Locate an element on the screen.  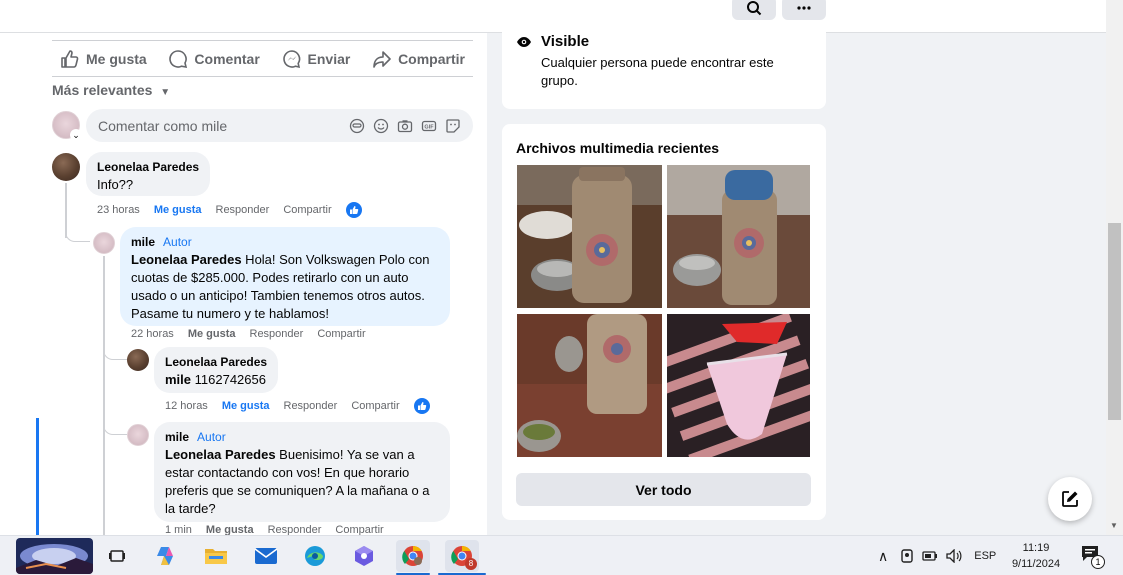
comment-text: Info?? is located at coordinates (115, 184).